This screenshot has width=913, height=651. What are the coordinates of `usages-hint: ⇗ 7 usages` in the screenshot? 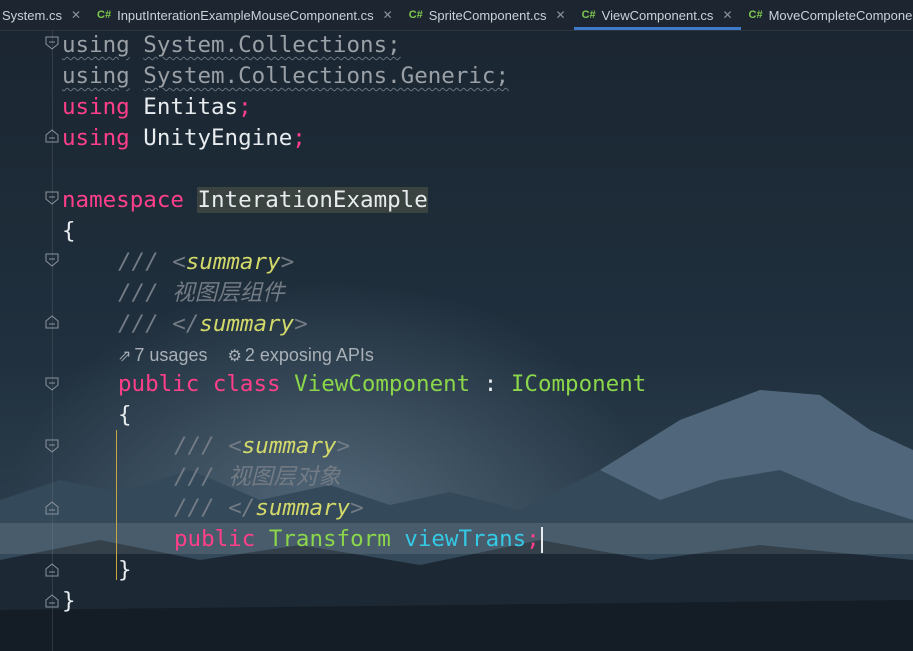 It's located at (162, 355).